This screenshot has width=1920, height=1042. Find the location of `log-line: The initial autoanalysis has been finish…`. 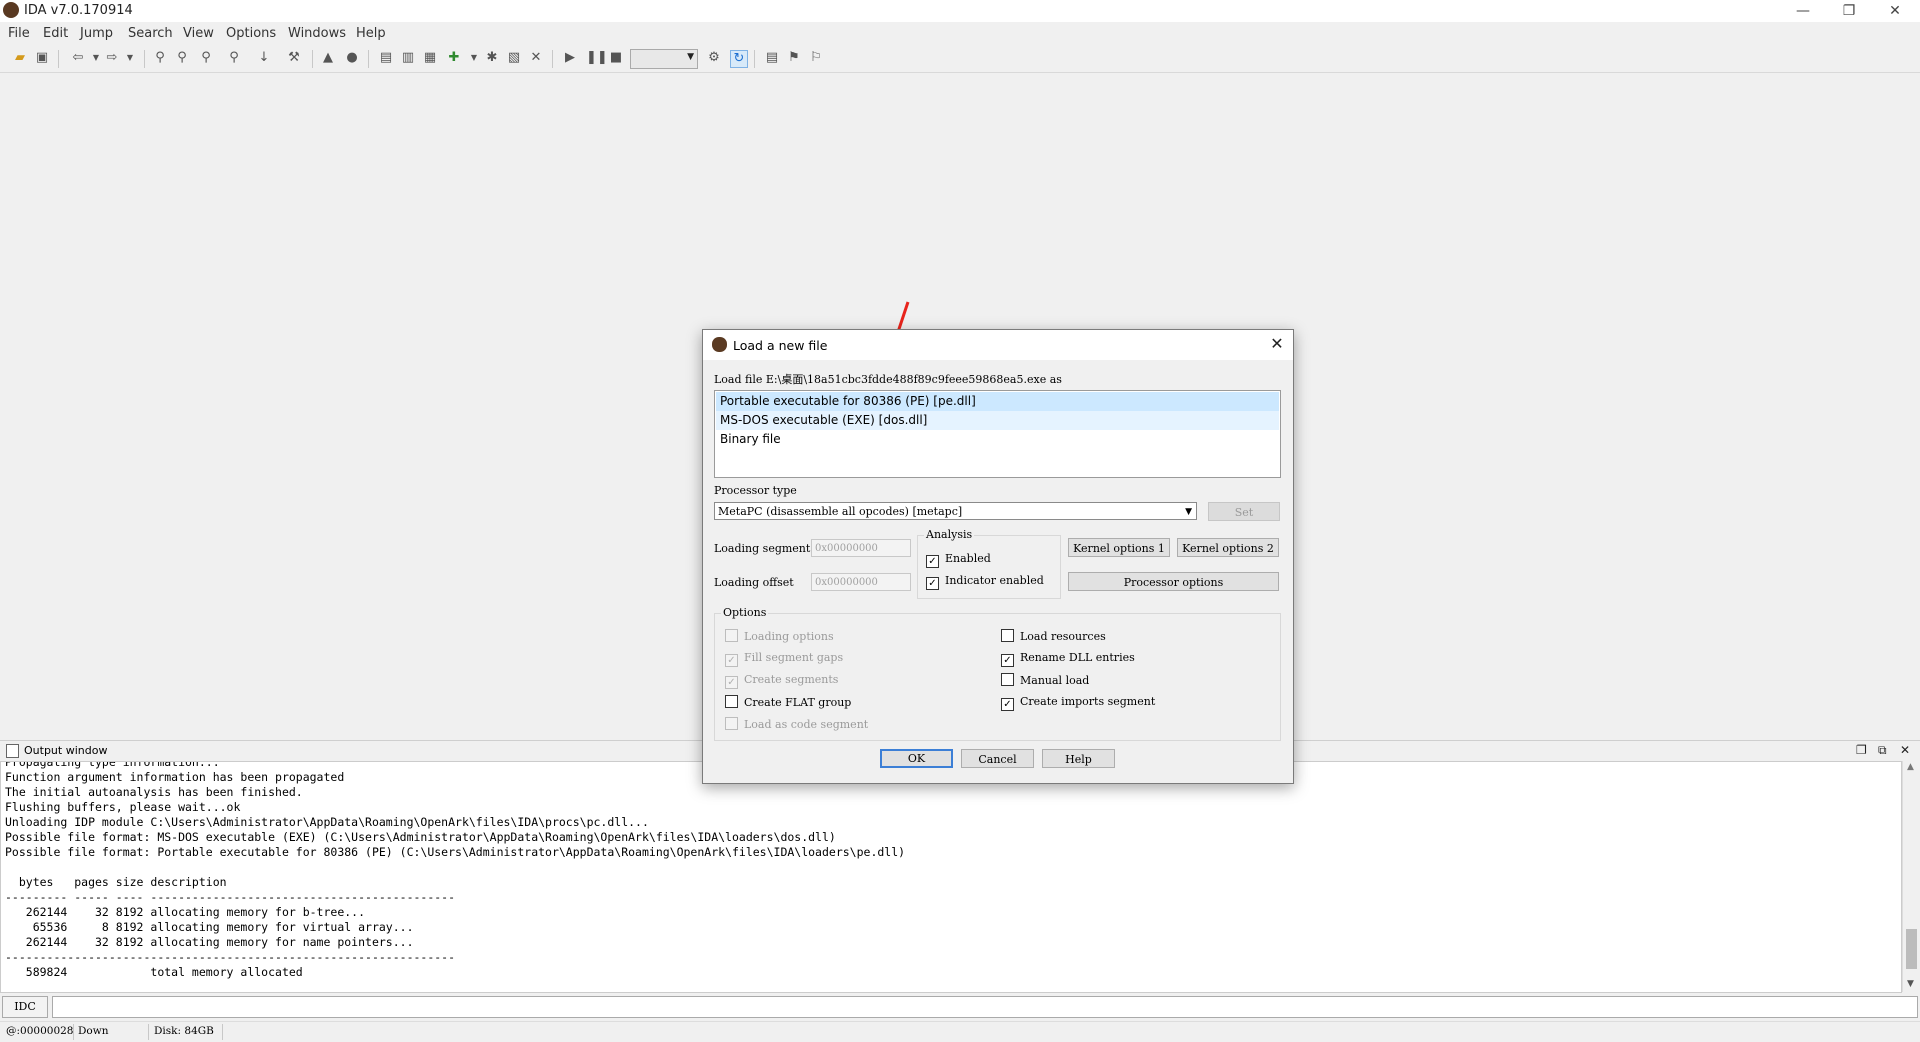

log-line: The initial autoanalysis has been finish… is located at coordinates (154, 792).